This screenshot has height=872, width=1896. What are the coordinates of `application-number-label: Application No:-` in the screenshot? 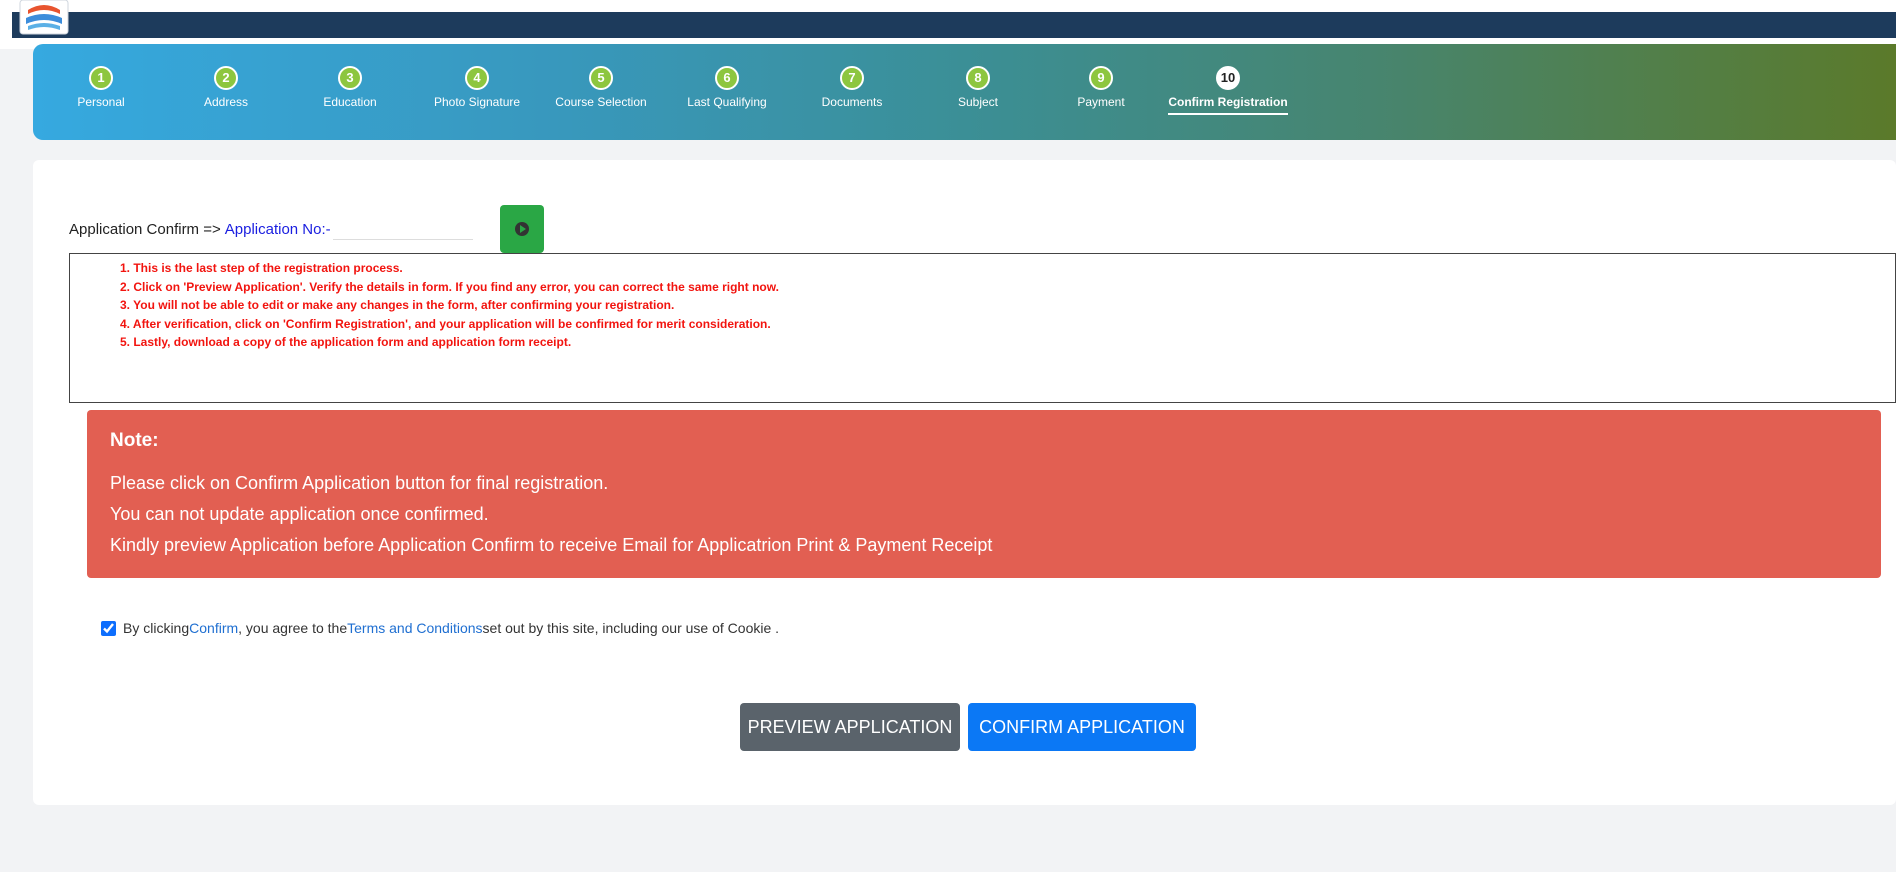 It's located at (277, 229).